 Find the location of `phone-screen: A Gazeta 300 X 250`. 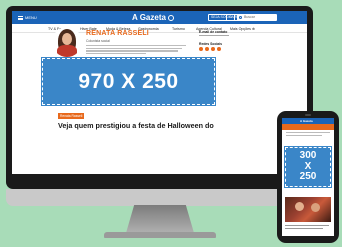

phone-screen: A Gazeta 300 X 250 is located at coordinates (308, 177).